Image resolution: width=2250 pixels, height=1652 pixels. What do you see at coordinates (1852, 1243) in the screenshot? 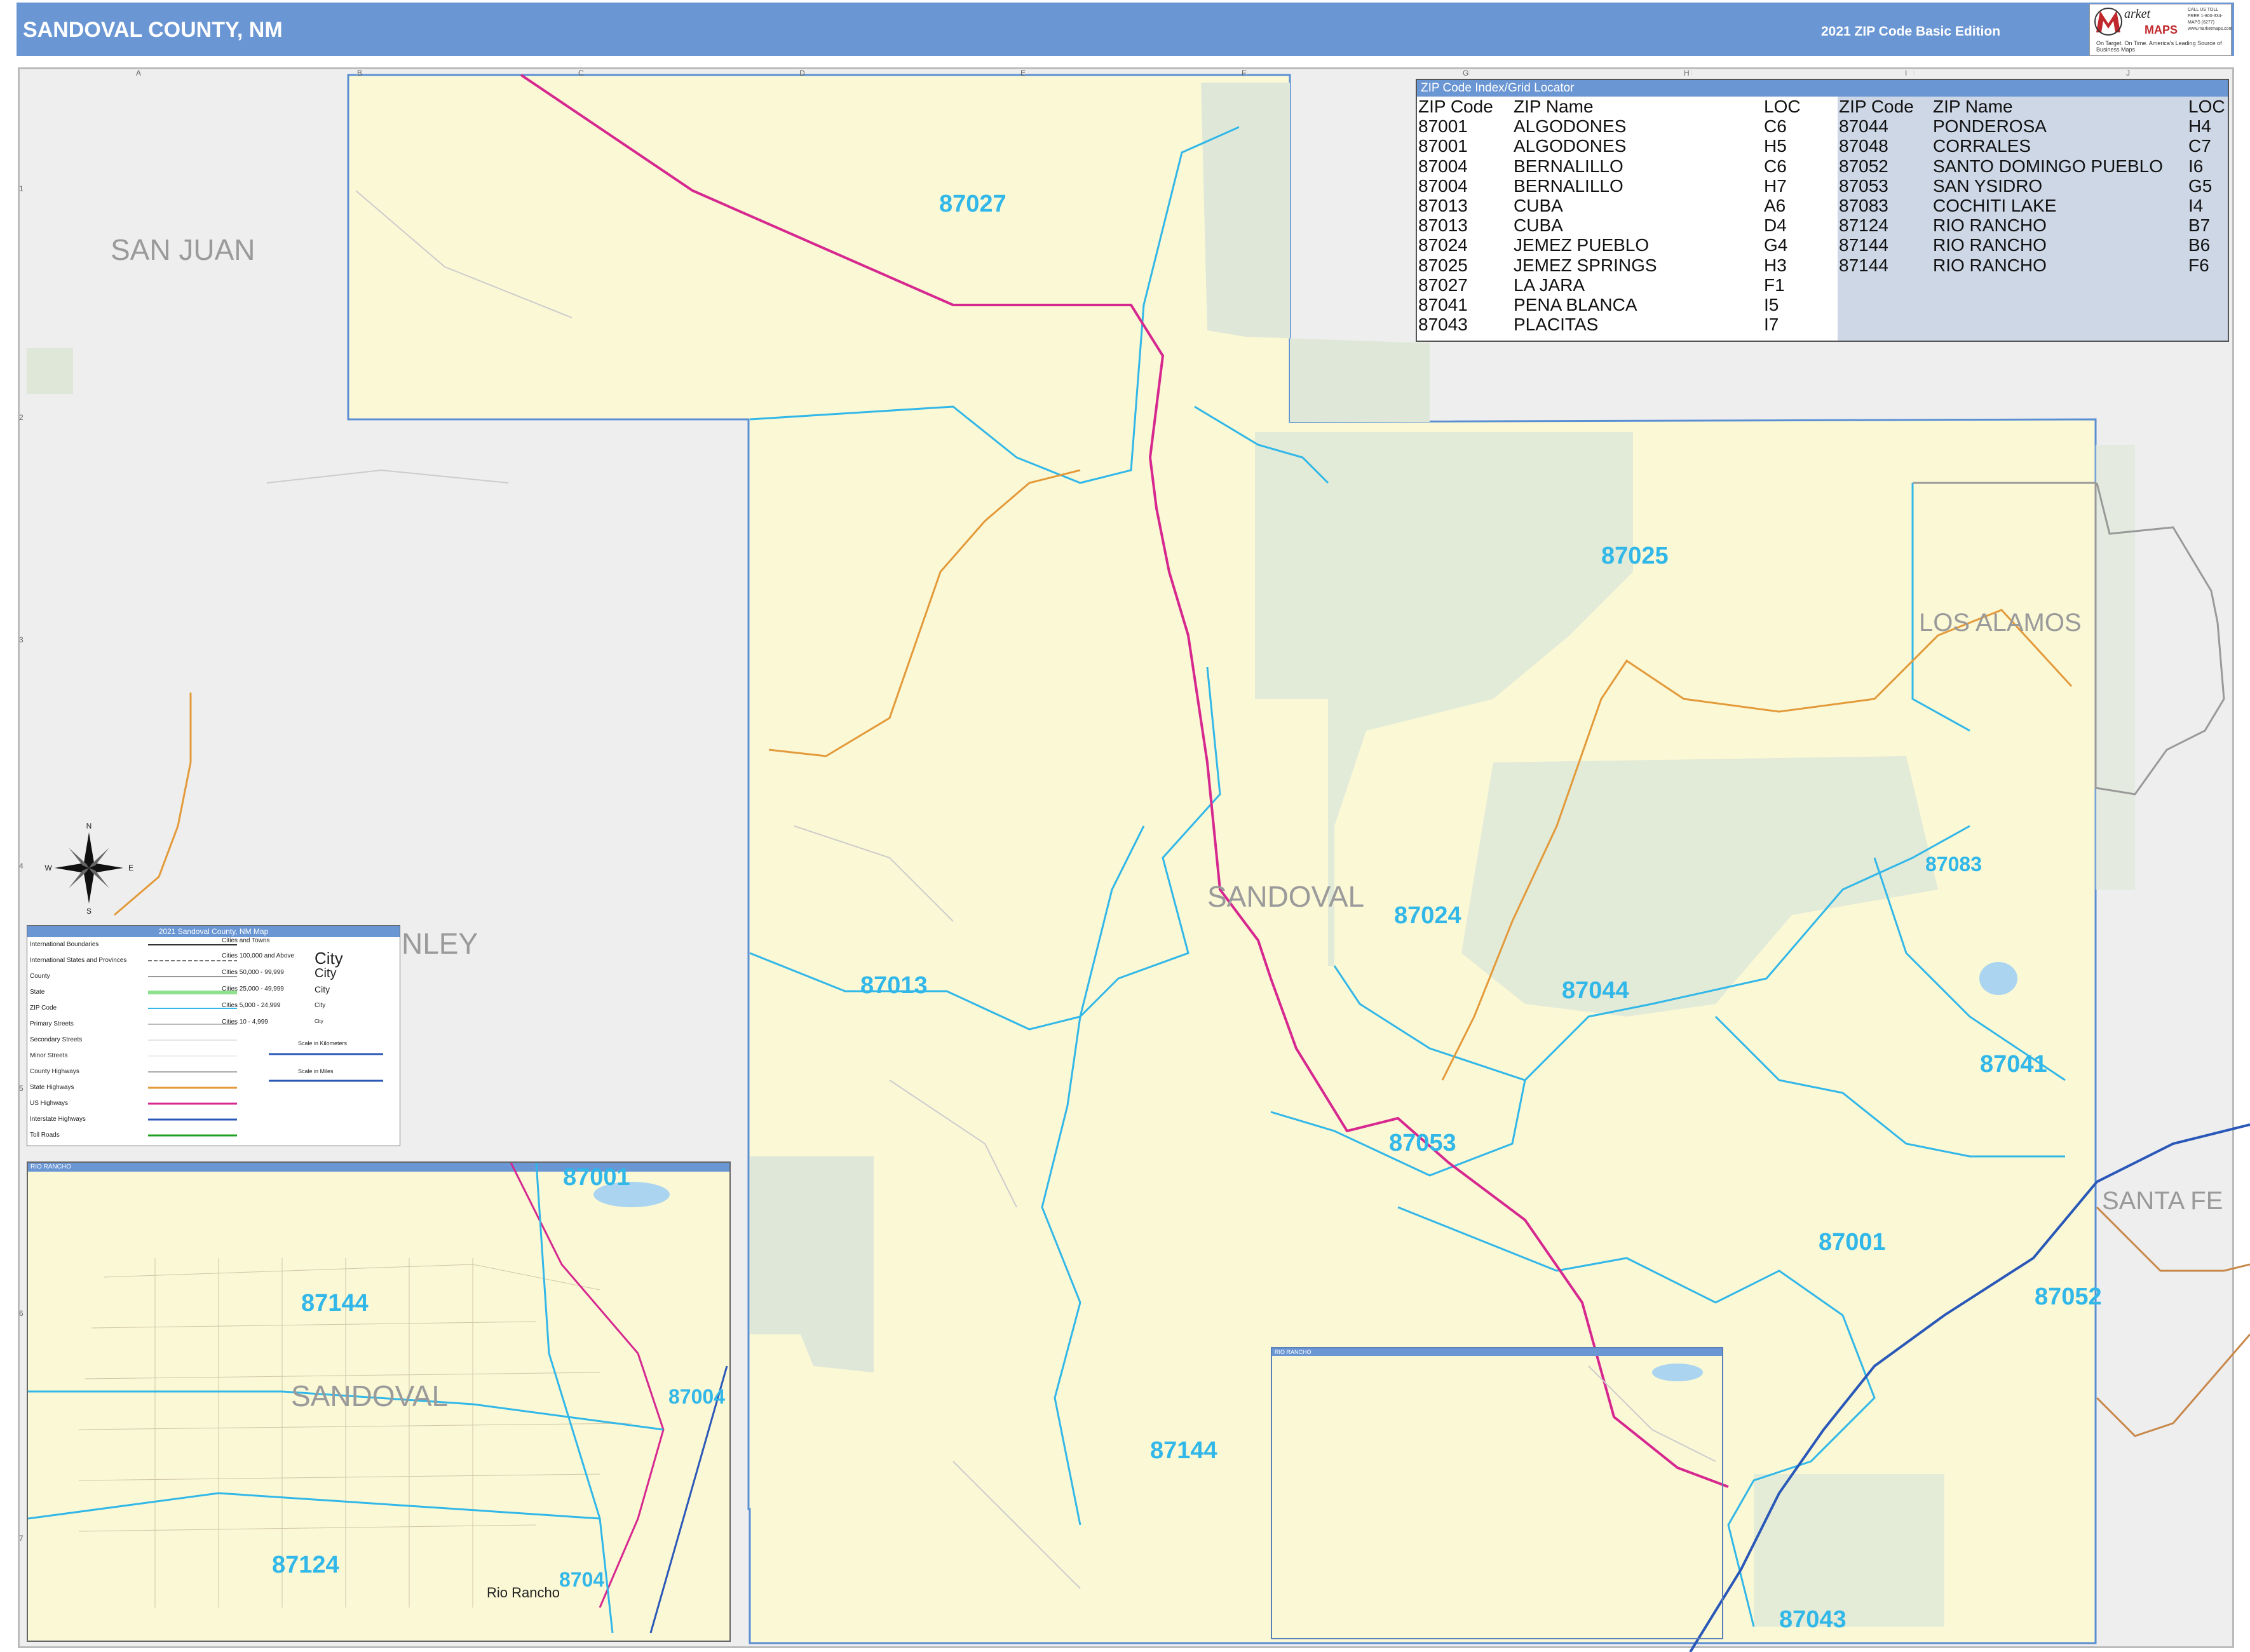
I see `zip-label-87001: 87001` at bounding box center [1852, 1243].